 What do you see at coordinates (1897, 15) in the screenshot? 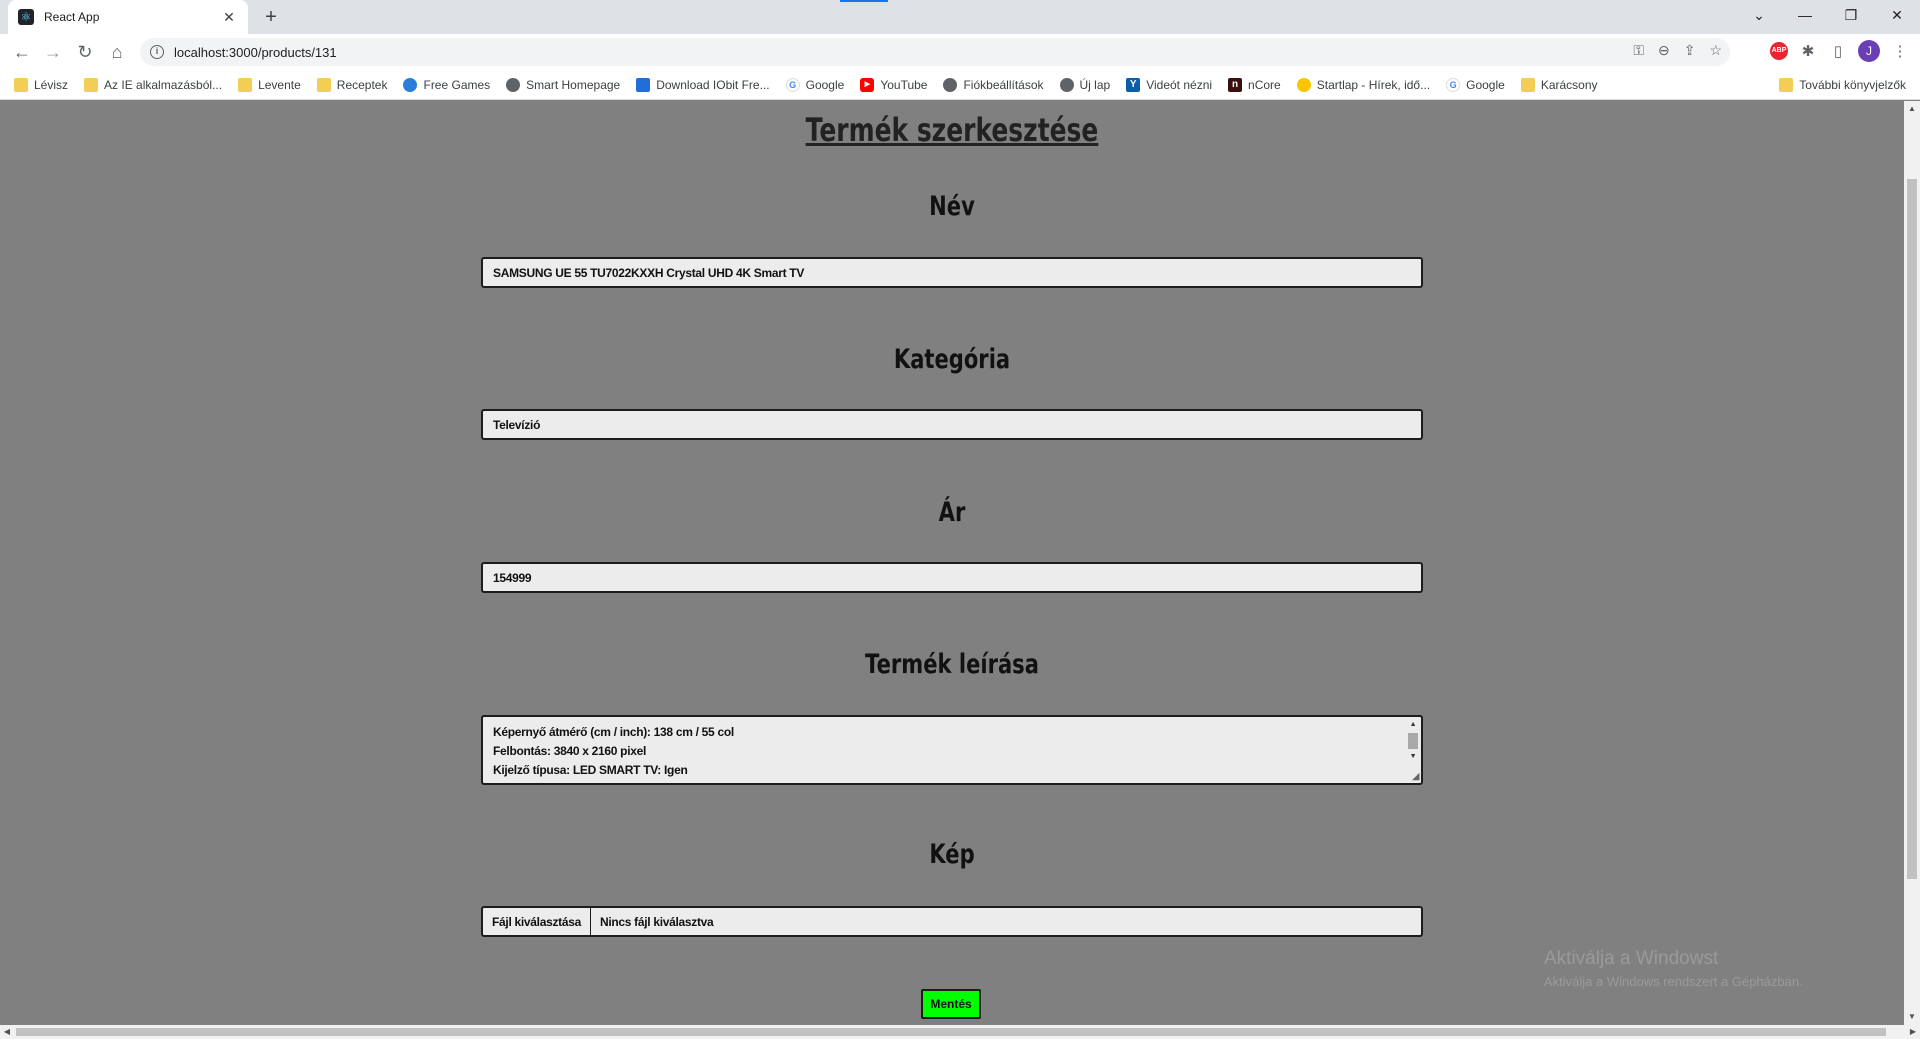
I see `close-window-button: ✕` at bounding box center [1897, 15].